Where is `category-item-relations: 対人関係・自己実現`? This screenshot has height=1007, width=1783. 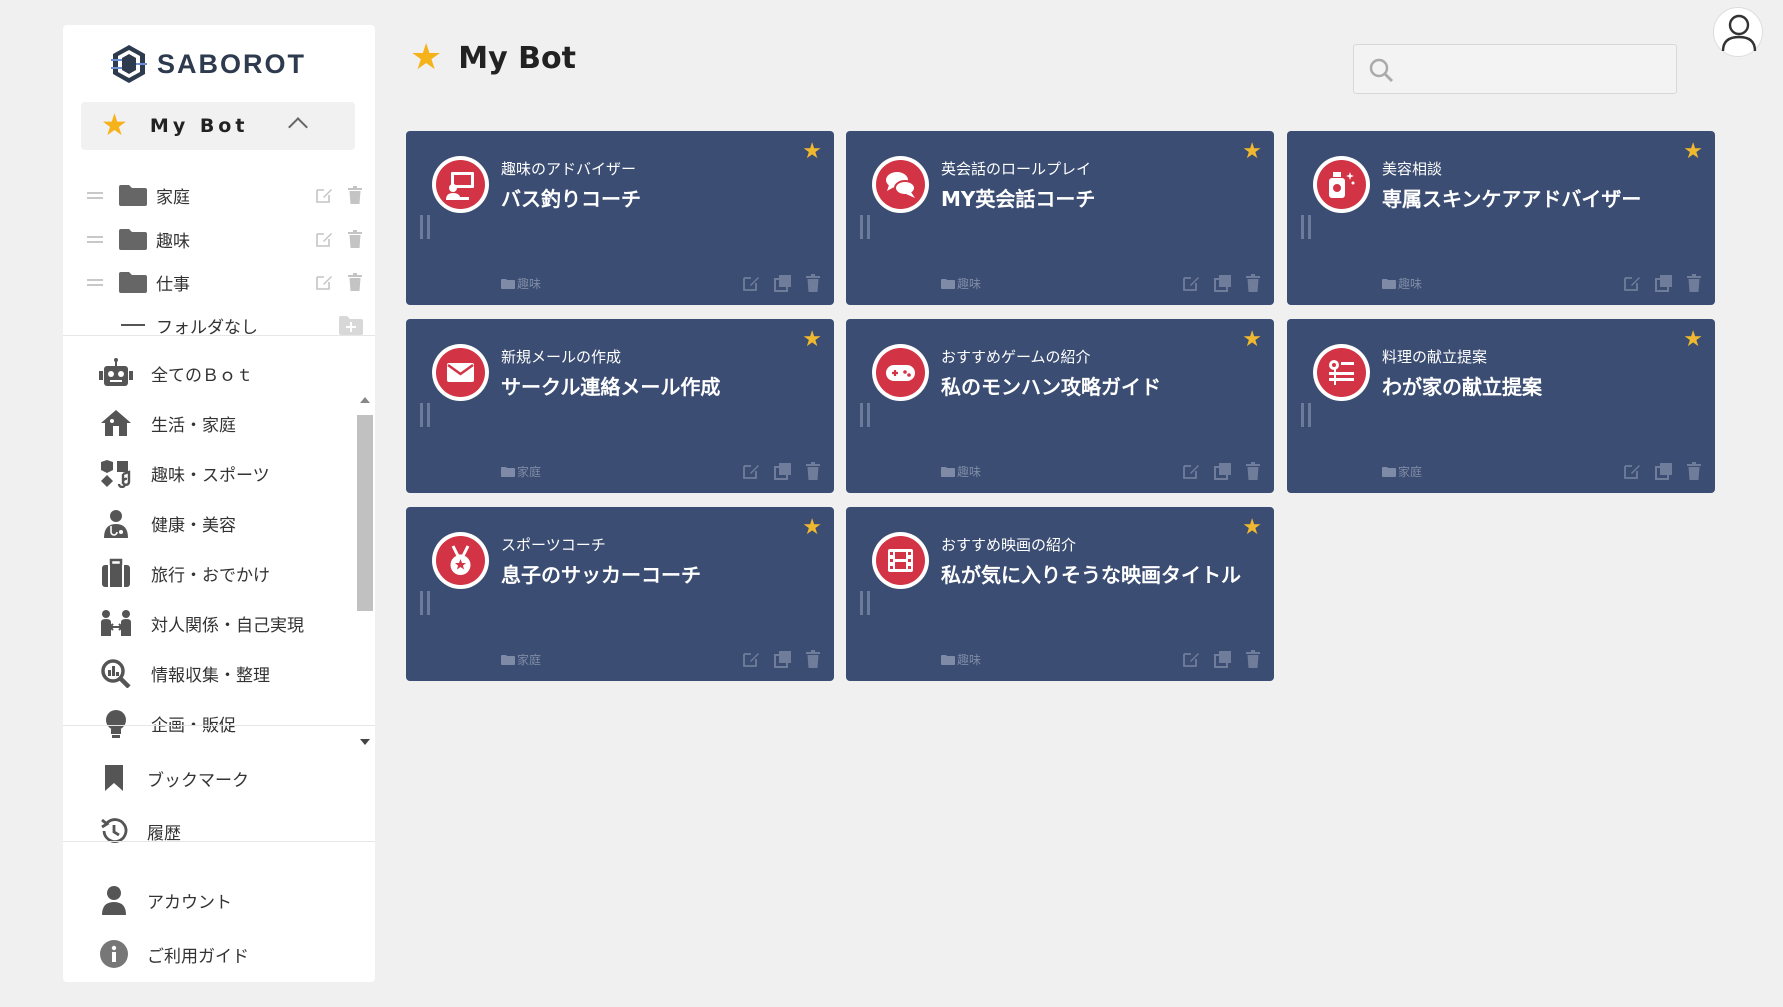 category-item-relations: 対人関係・自己実現 is located at coordinates (208, 623).